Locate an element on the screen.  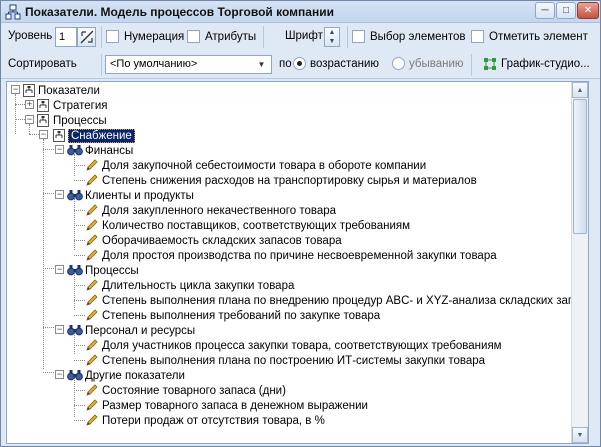
mark-element-checkbox: Отметить элемент is located at coordinates (529, 36).